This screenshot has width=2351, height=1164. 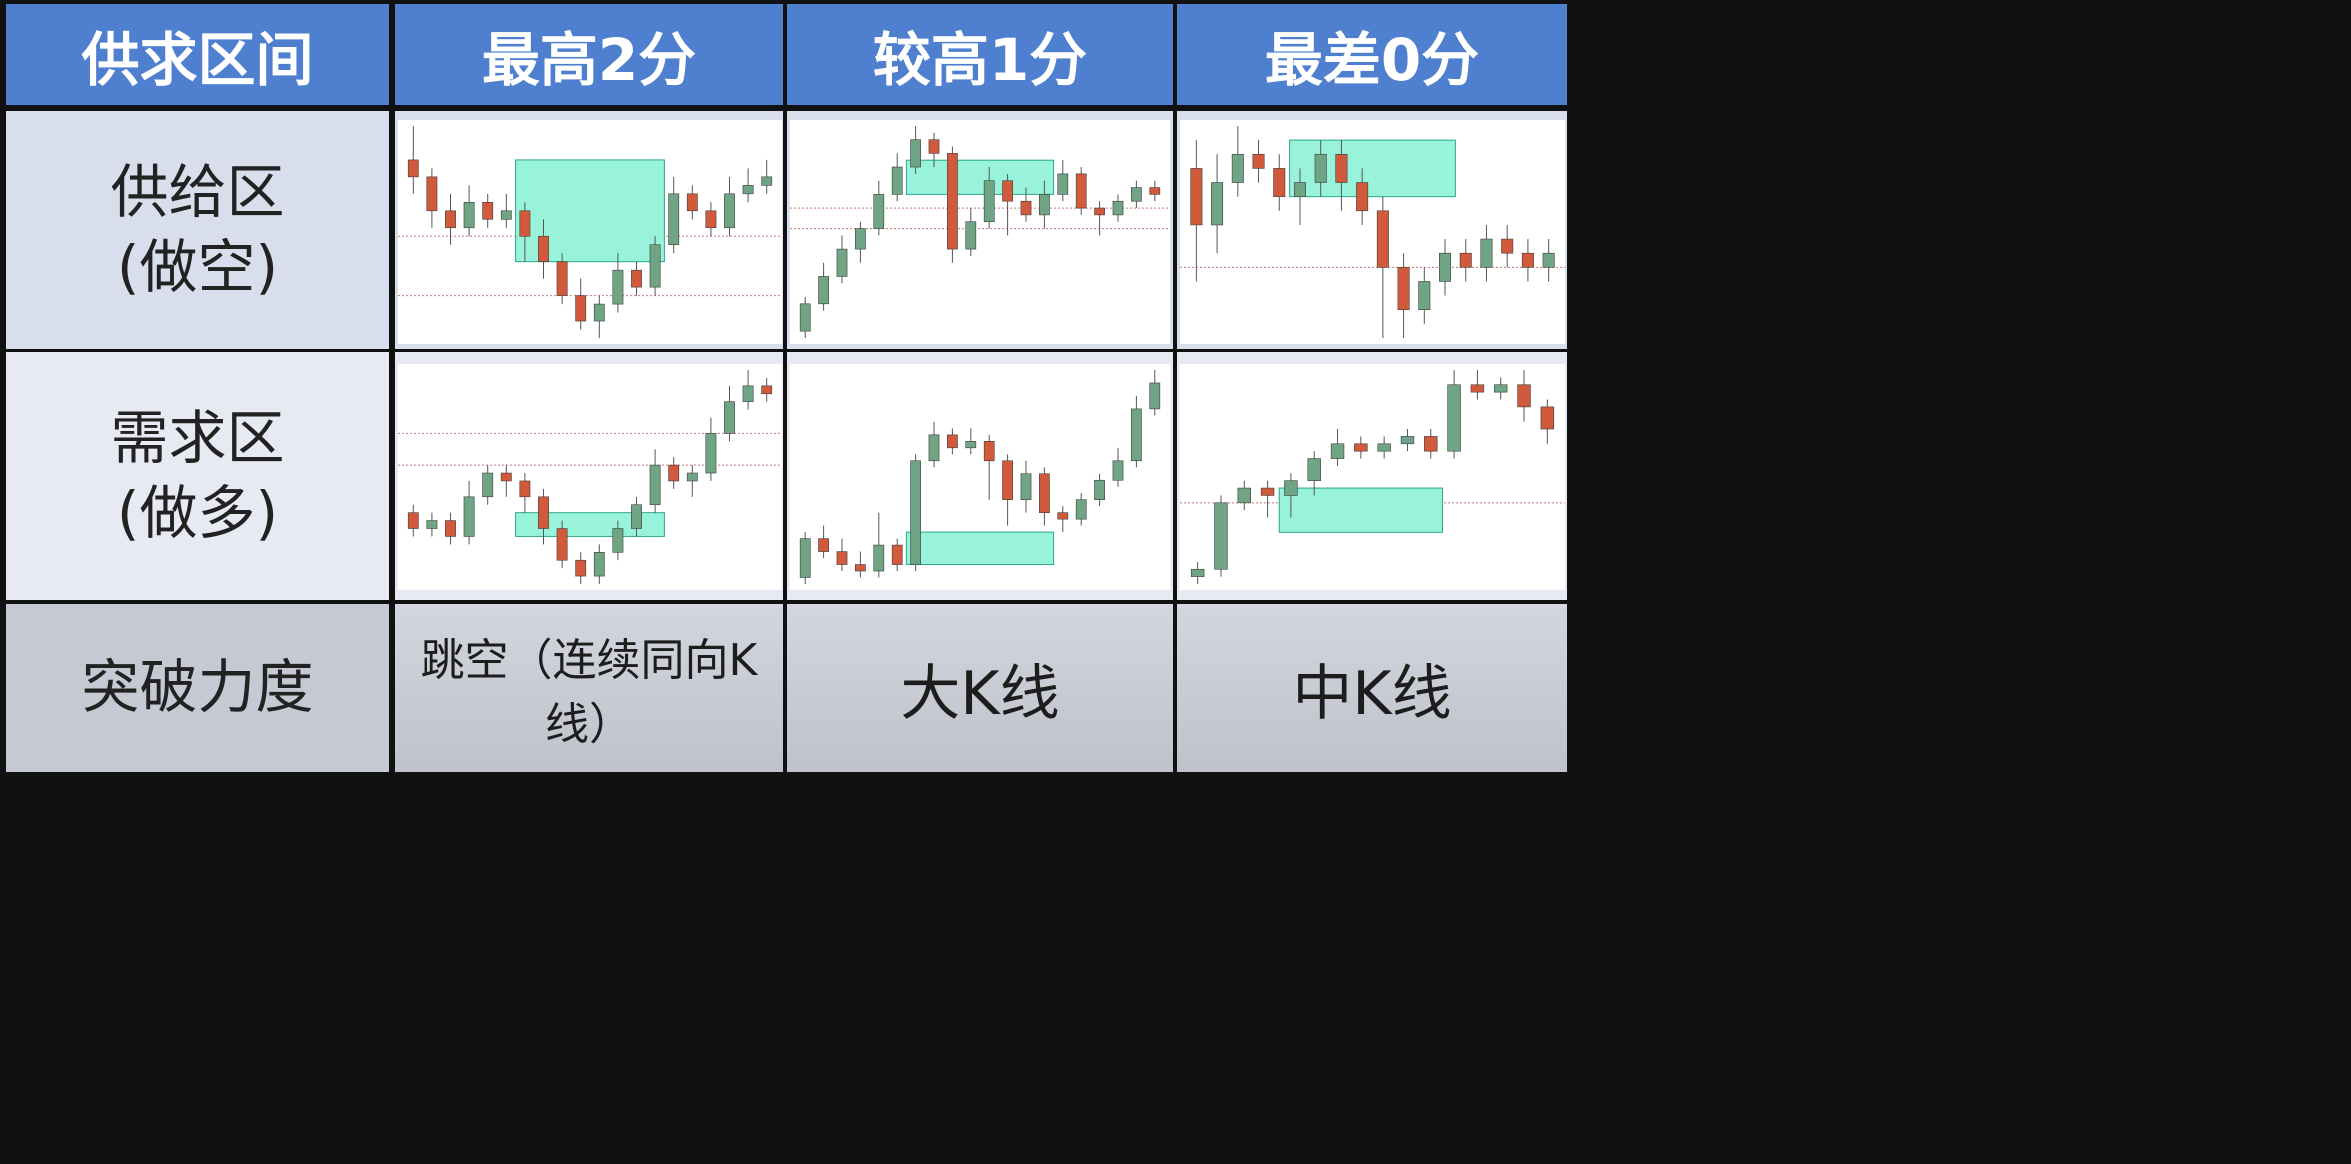 I want to click on header-col-top-score: 最高2分, so click(x=589, y=54).